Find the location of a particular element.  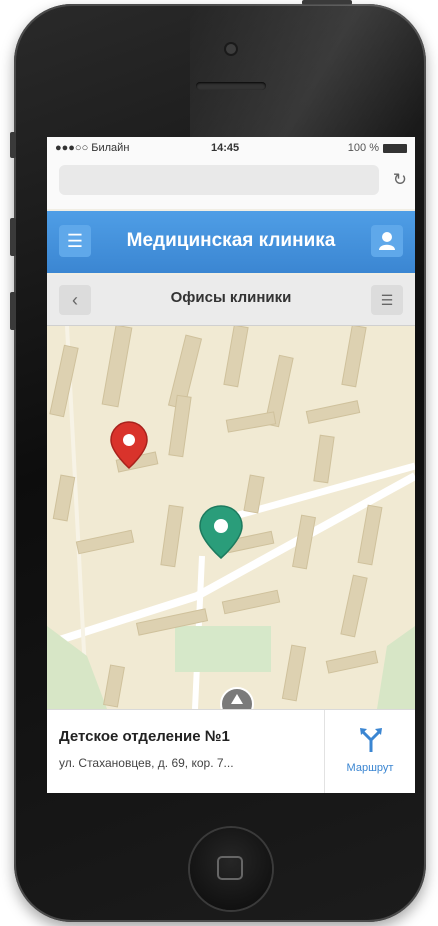

reload-icon: ↻ is located at coordinates (400, 180).